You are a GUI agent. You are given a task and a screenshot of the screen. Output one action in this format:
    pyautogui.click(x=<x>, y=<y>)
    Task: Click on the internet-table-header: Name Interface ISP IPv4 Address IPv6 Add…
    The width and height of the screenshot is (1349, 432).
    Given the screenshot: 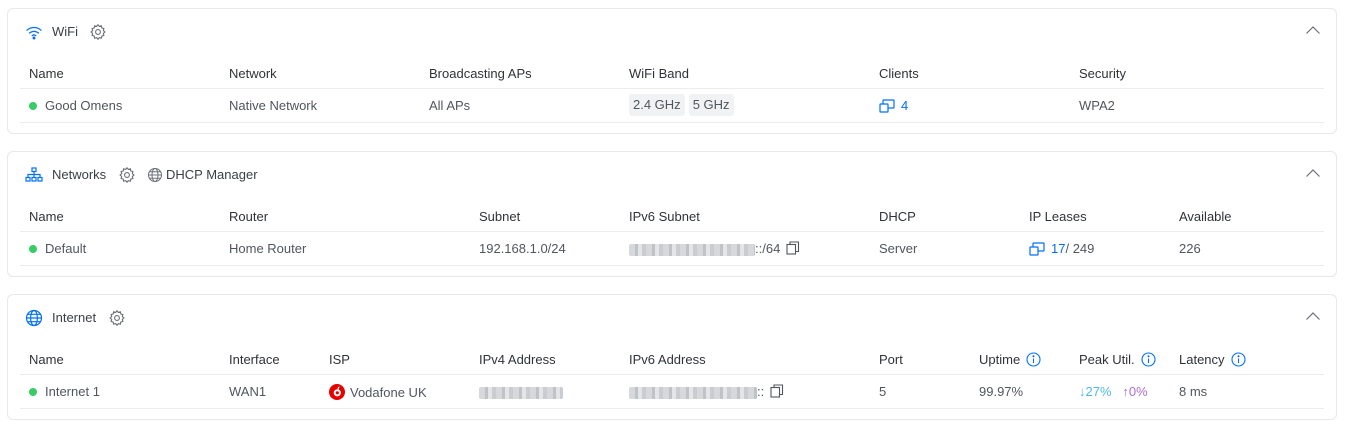 What is the action you would take?
    pyautogui.click(x=672, y=361)
    